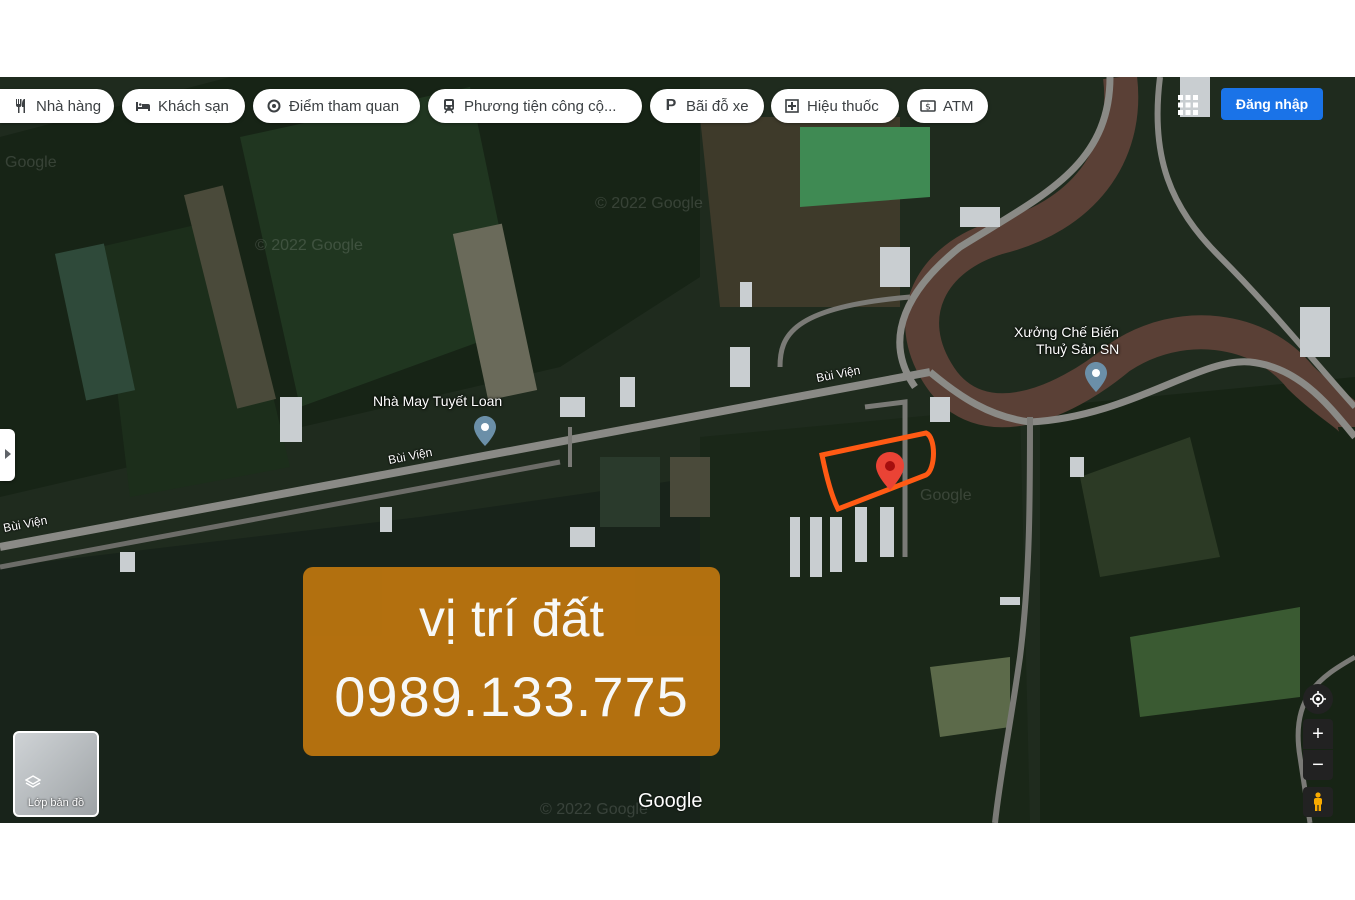 The image size is (1355, 900). What do you see at coordinates (1272, 104) in the screenshot?
I see `sign-in-button: Đăng nhập` at bounding box center [1272, 104].